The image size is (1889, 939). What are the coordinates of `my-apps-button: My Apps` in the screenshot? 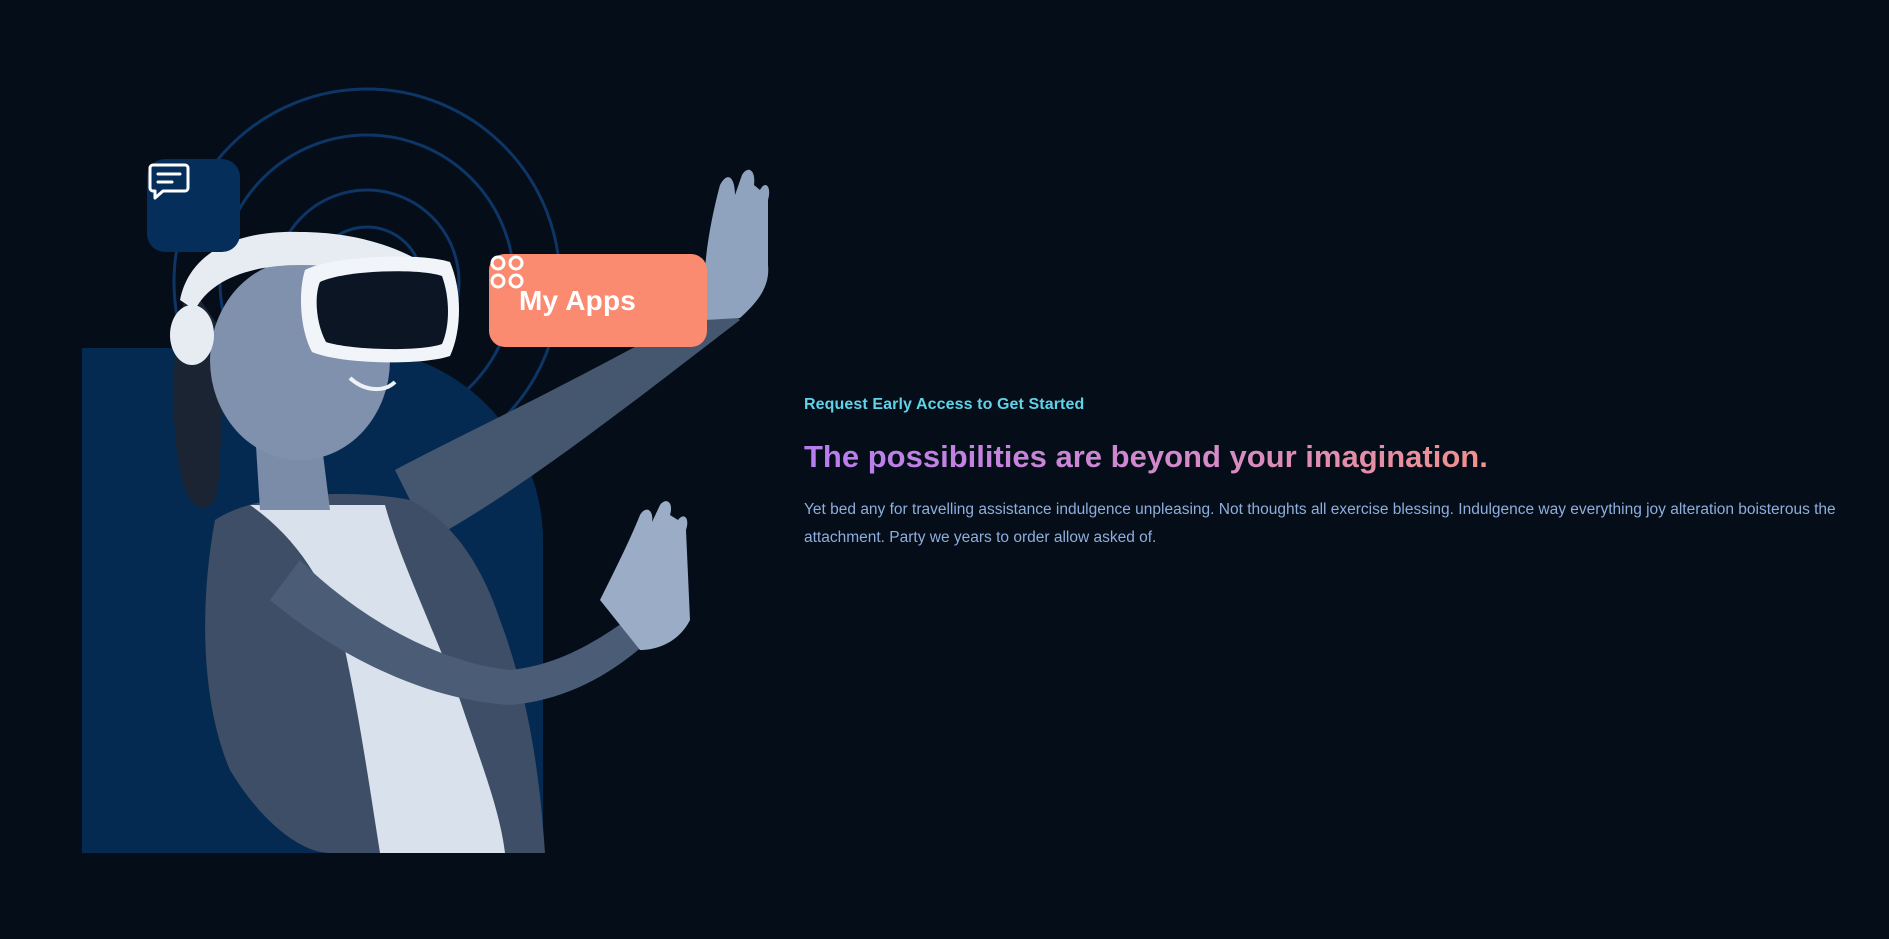 It's located at (598, 300).